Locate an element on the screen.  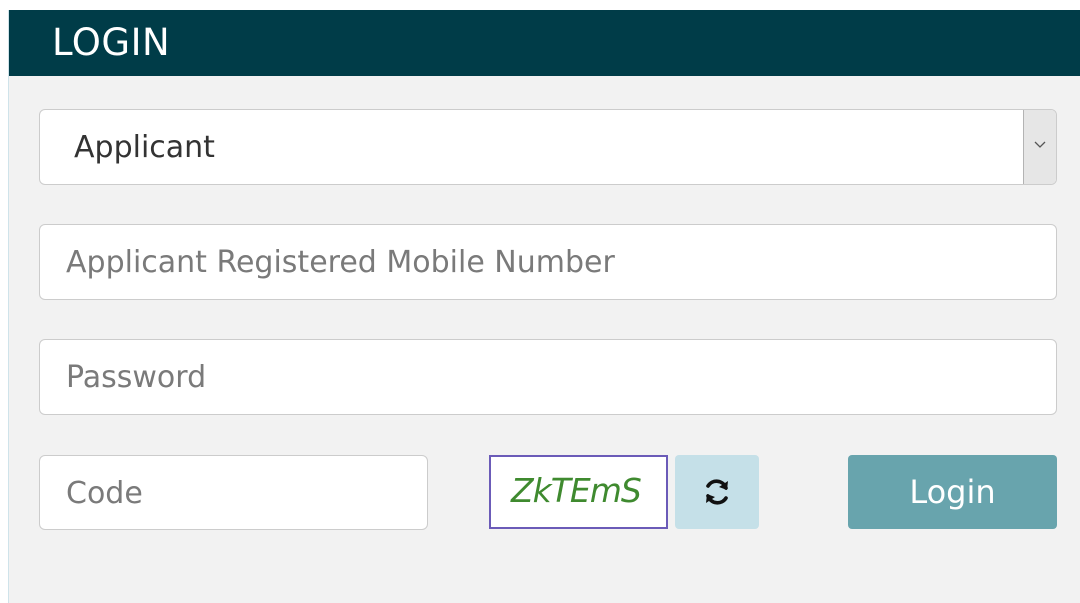
captcha-image: ZkTEmS is located at coordinates (578, 492).